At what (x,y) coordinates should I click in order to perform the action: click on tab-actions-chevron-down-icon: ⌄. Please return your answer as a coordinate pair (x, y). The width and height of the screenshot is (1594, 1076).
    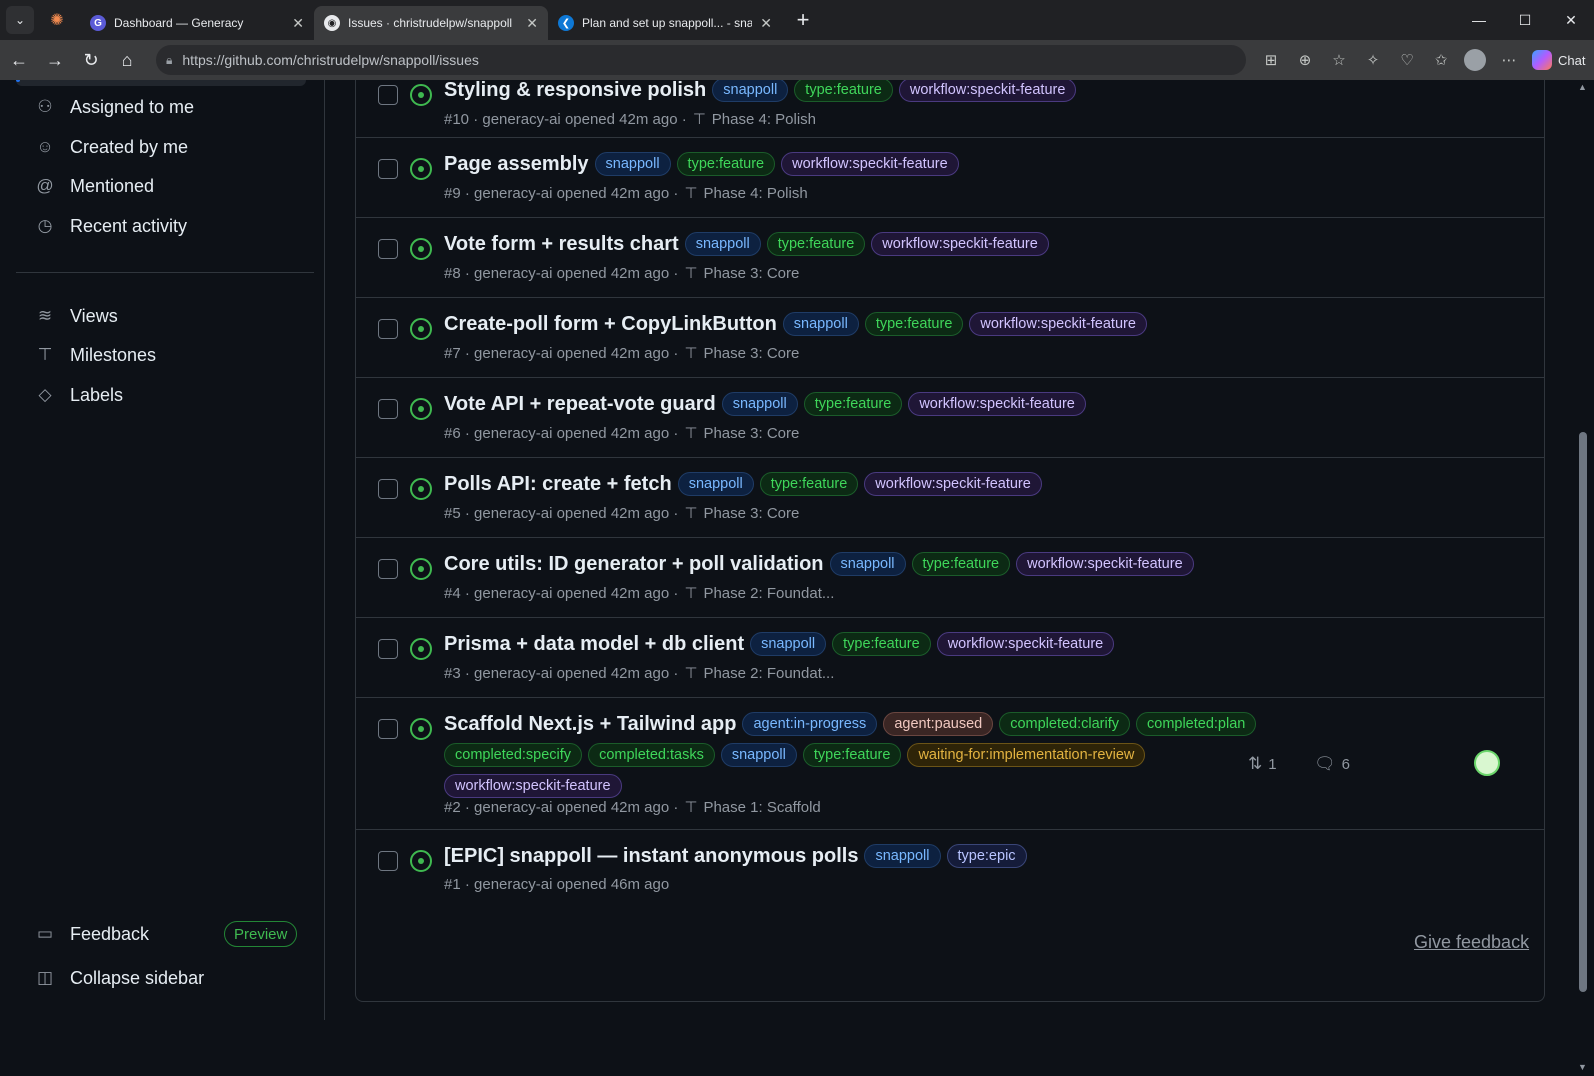
    Looking at the image, I should click on (20, 20).